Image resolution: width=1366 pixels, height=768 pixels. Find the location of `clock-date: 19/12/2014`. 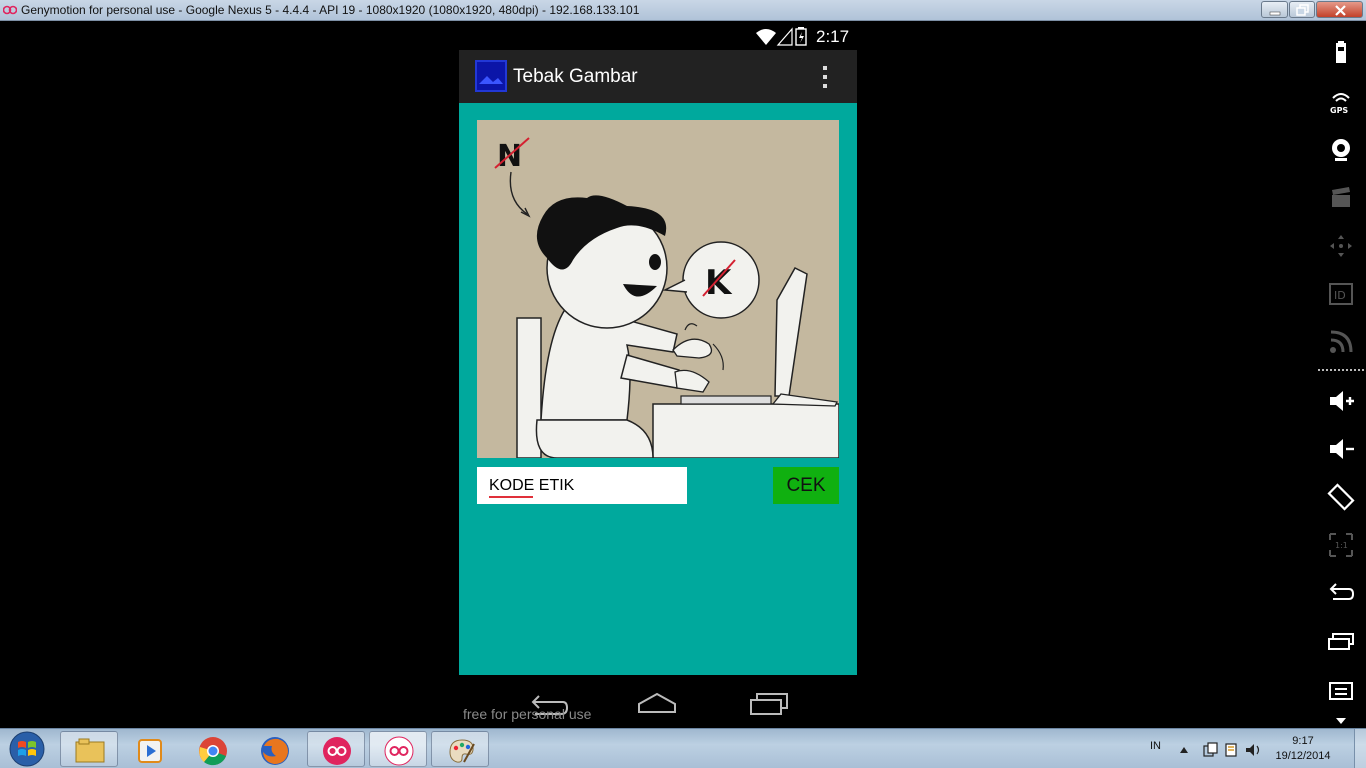

clock-date: 19/12/2014 is located at coordinates (1303, 756).